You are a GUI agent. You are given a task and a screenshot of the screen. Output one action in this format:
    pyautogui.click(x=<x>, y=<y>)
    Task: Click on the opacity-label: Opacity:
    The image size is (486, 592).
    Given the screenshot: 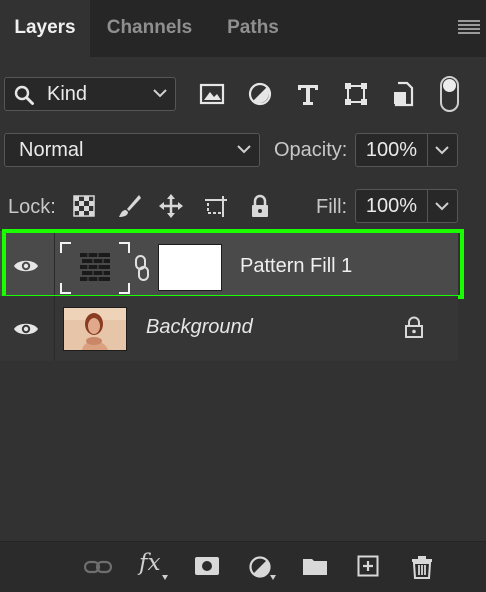 What is the action you would take?
    pyautogui.click(x=311, y=150)
    